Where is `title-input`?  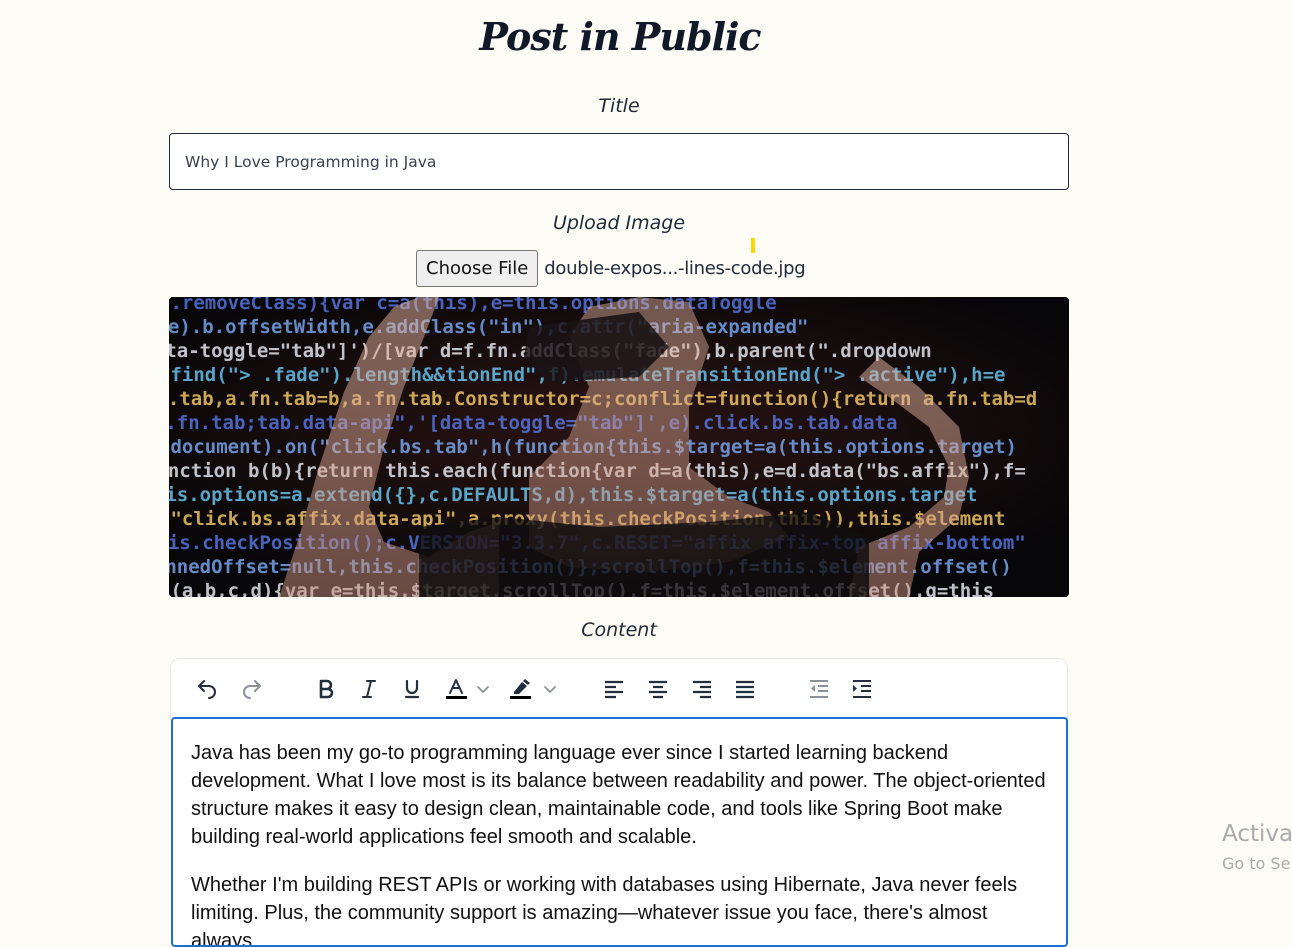 title-input is located at coordinates (619, 161).